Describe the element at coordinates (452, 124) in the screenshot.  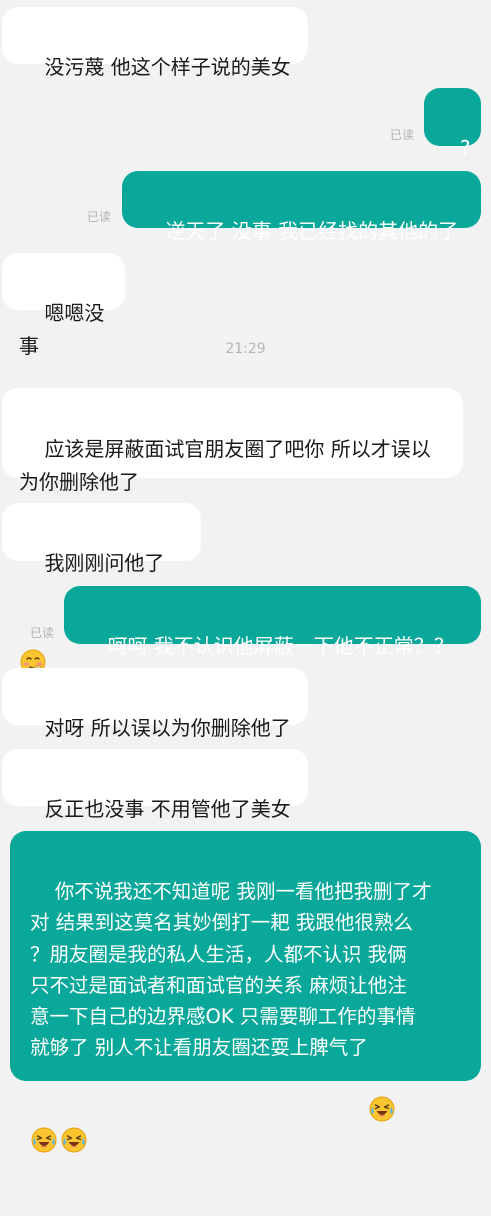
I see `message-outgoing: ?` at that location.